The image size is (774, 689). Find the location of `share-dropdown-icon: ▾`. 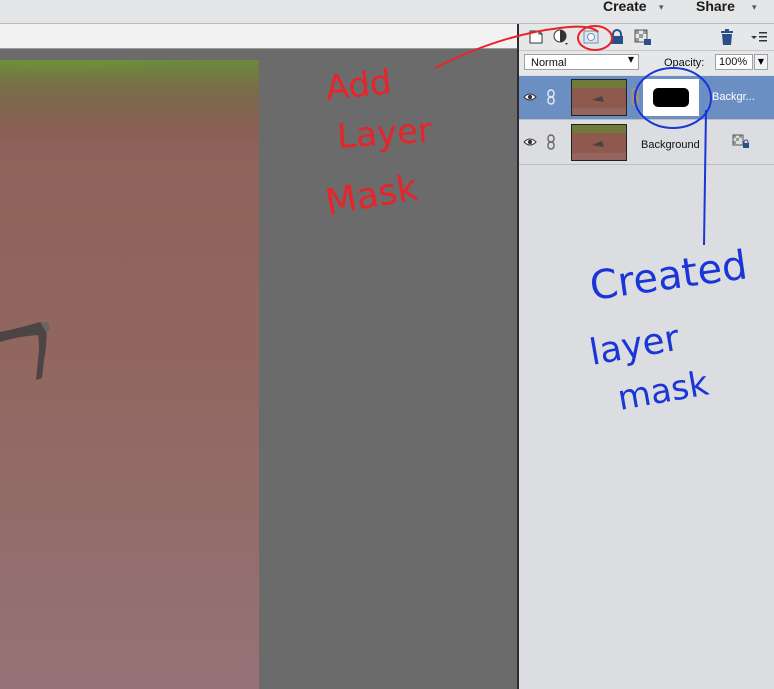

share-dropdown-icon: ▾ is located at coordinates (754, 8).